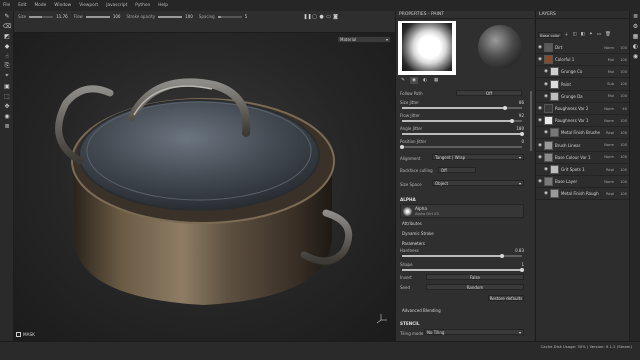 The width and height of the screenshot is (640, 360). Describe the element at coordinates (635, 16) in the screenshot. I see `layers-dock-icon: ≣` at that location.